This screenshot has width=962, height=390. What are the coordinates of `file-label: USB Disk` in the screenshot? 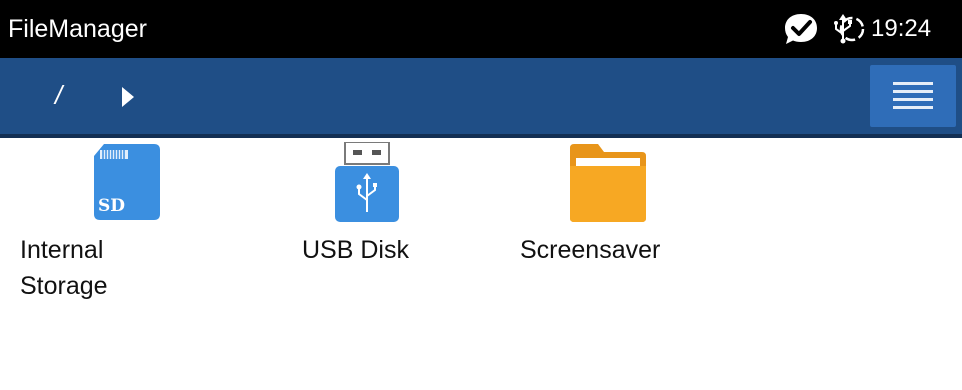 It's located at (355, 250).